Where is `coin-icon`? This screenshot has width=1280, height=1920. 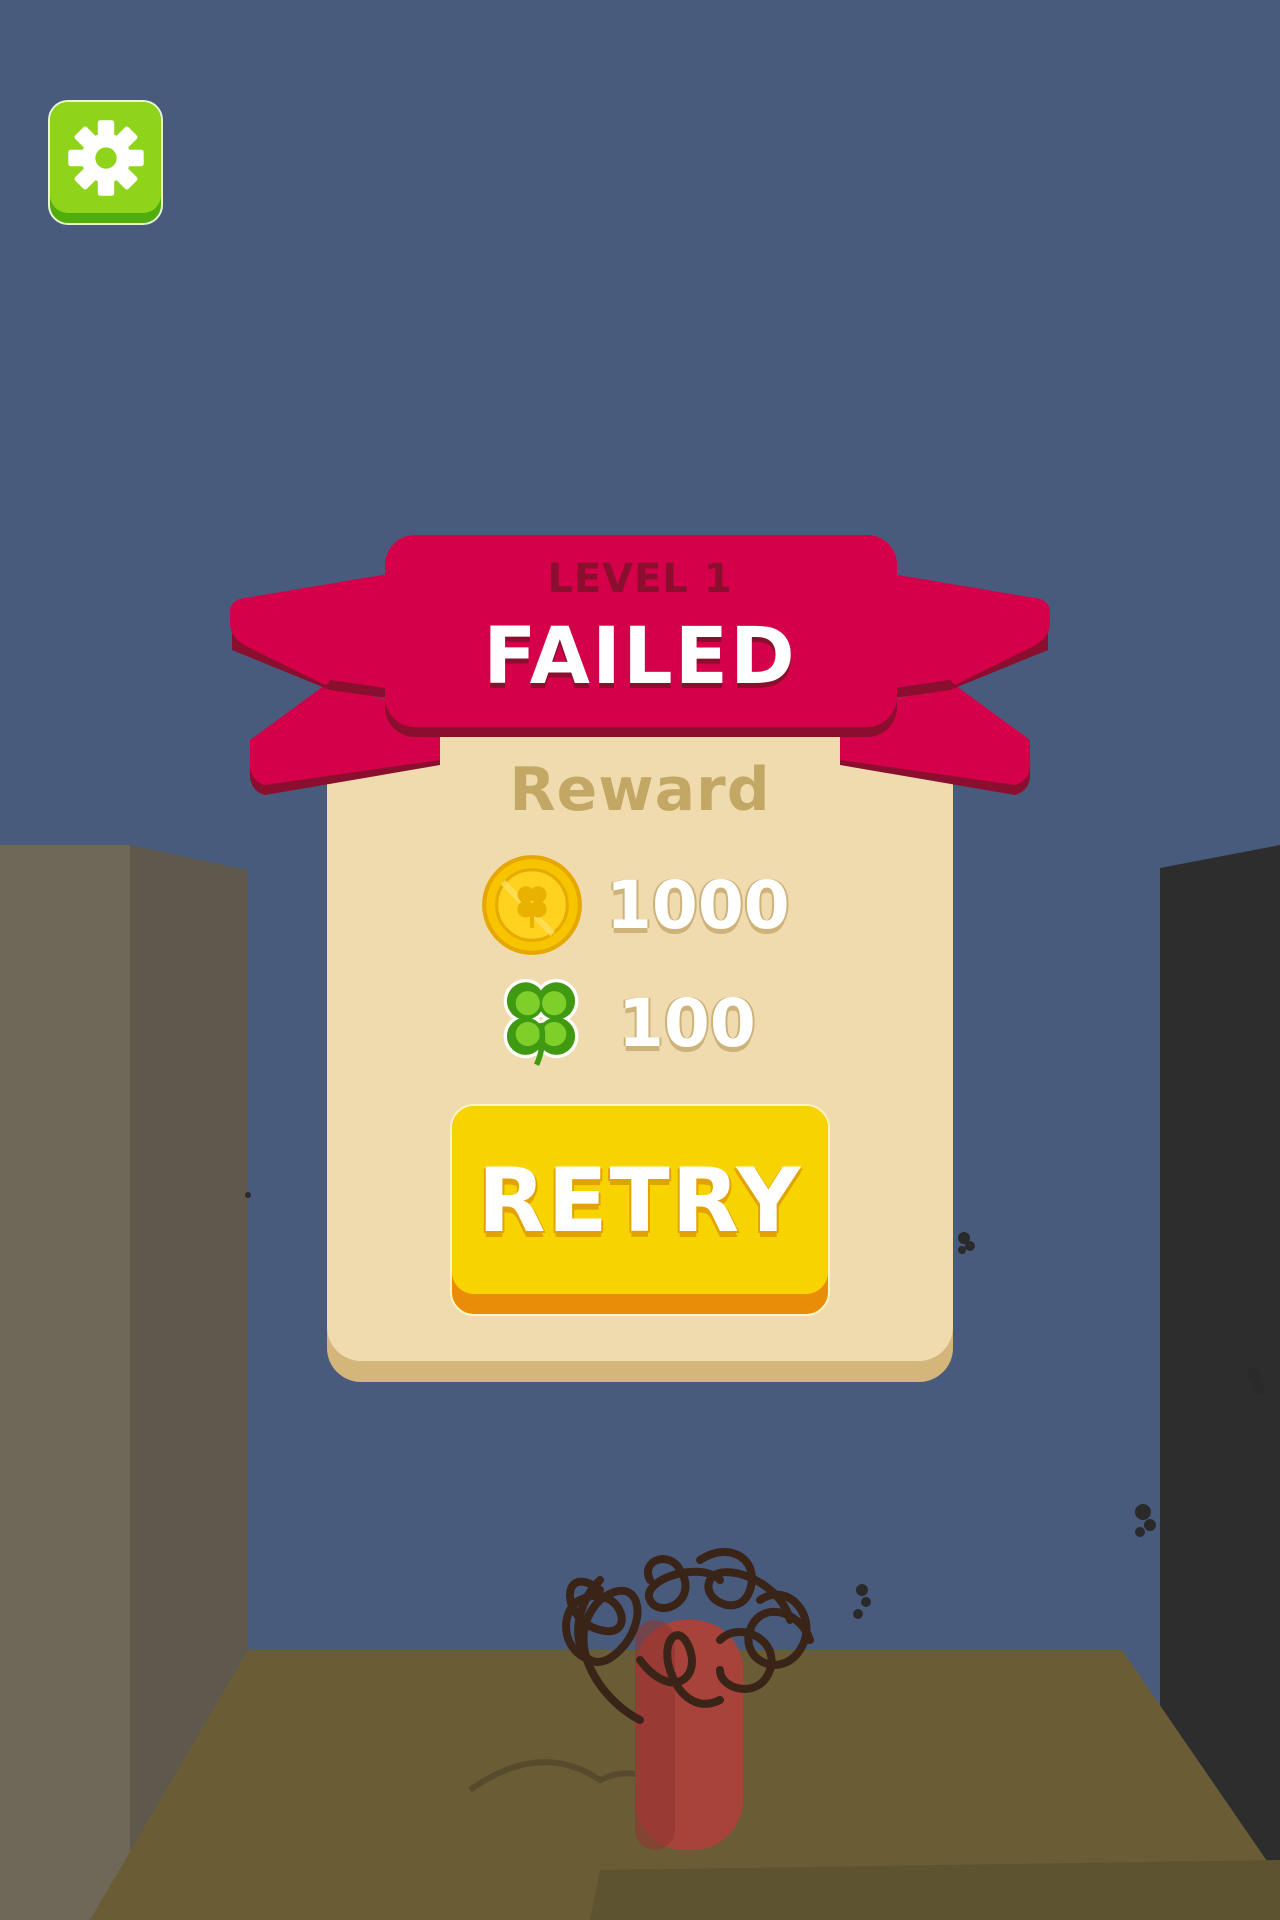 coin-icon is located at coordinates (532, 905).